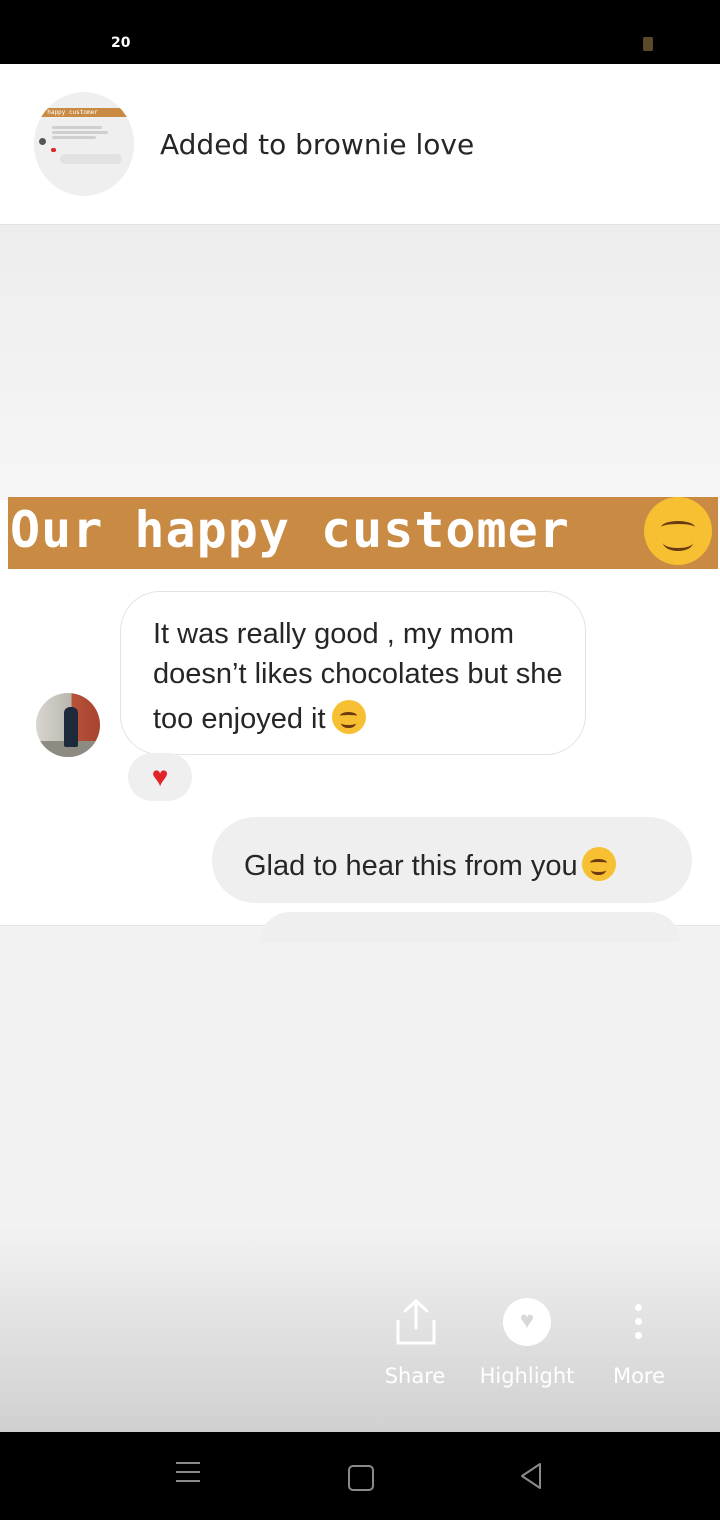 The image size is (720, 1520). I want to click on story-actions: Share ♥ Highlight More, so click(360, 1352).